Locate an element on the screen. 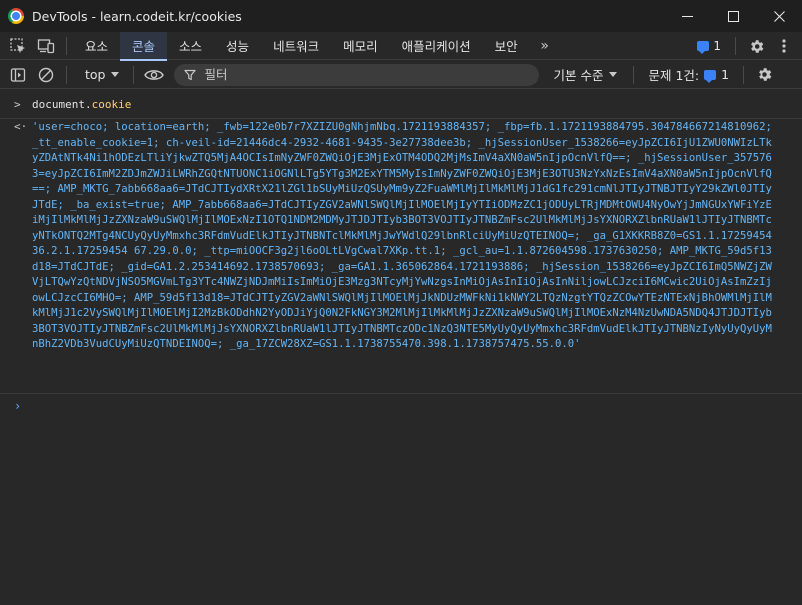 This screenshot has height=605, width=802. settings-button is located at coordinates (756, 46).